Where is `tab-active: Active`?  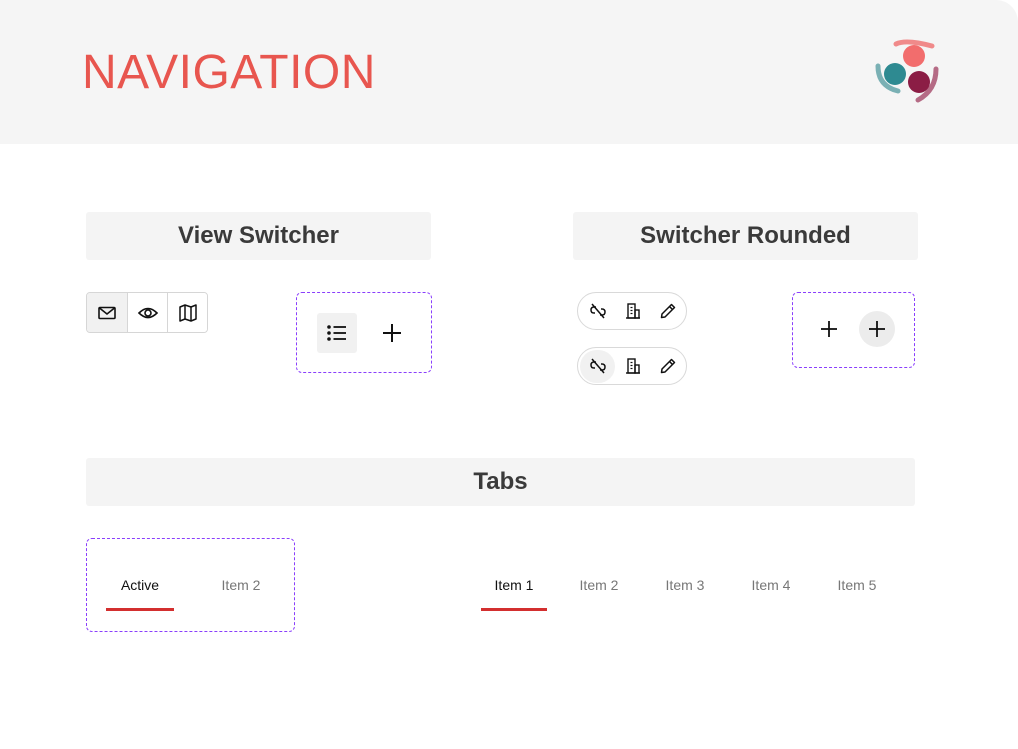
tab-active: Active is located at coordinates (140, 585).